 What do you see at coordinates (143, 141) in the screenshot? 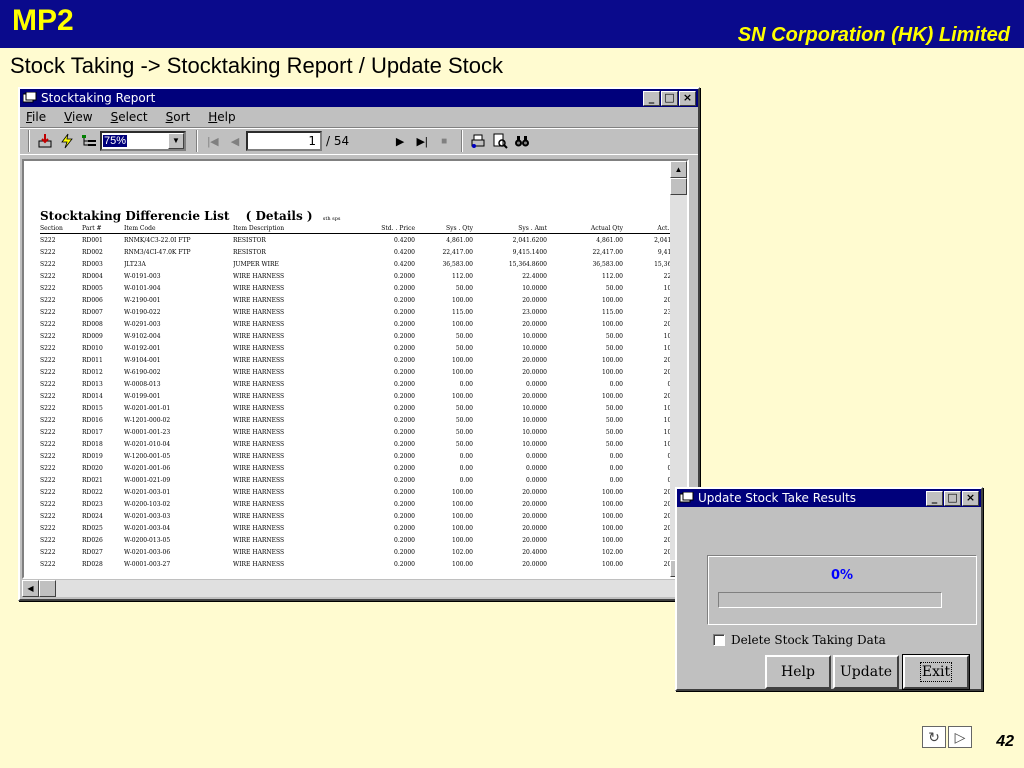
I see `zoom-select: 75% ▼` at bounding box center [143, 141].